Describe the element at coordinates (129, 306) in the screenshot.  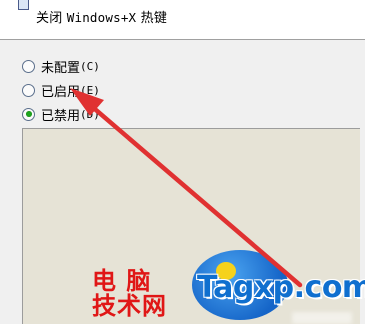
I see `watermark-text-line2: 技术网` at that location.